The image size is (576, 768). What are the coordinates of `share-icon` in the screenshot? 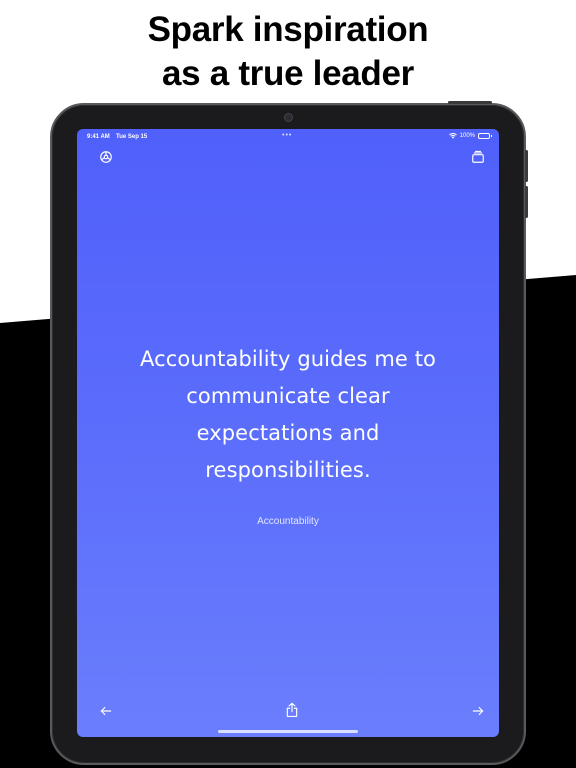 It's located at (292, 710).